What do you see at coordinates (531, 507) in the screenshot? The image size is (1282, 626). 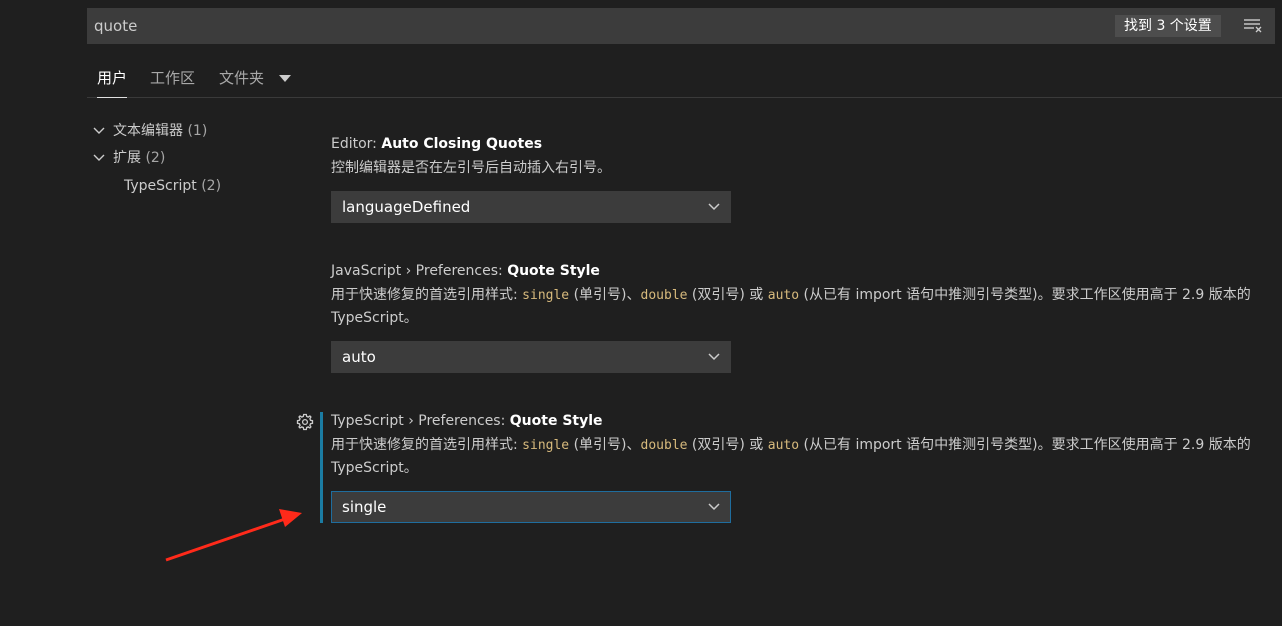 I see `typescript-quote-style-select: single` at bounding box center [531, 507].